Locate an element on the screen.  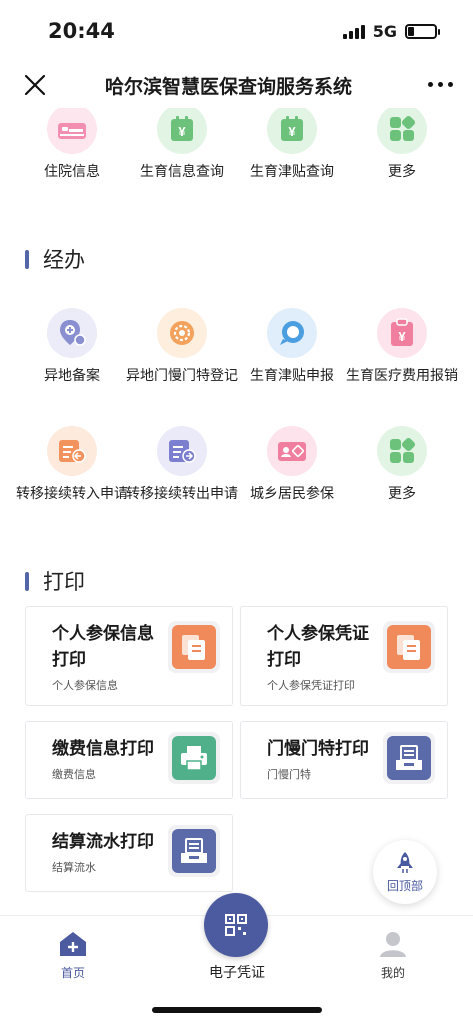
rocket-icon is located at coordinates (405, 862).